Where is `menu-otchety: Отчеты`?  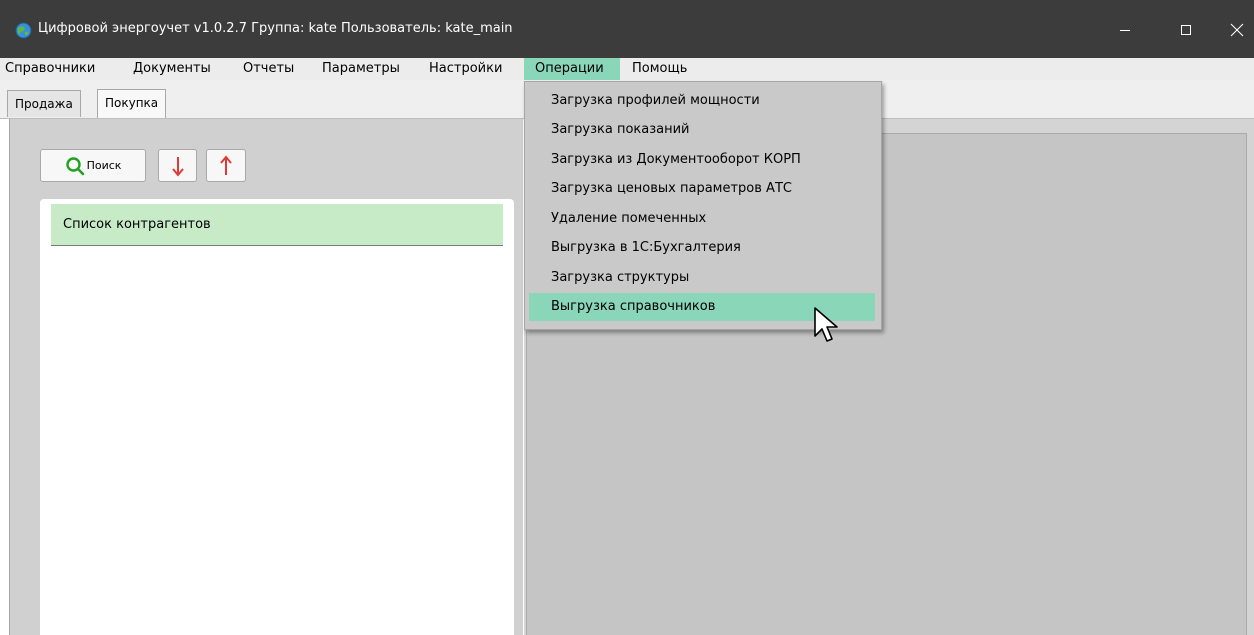
menu-otchety: Отчеты is located at coordinates (268, 69).